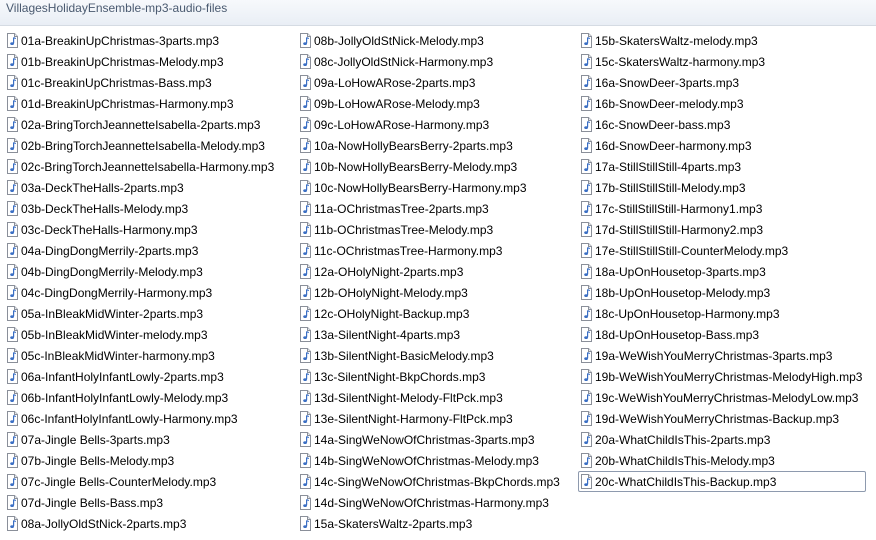  What do you see at coordinates (141, 250) in the screenshot?
I see `file-item: 04a-DingDongMerrily-2parts.mp3` at bounding box center [141, 250].